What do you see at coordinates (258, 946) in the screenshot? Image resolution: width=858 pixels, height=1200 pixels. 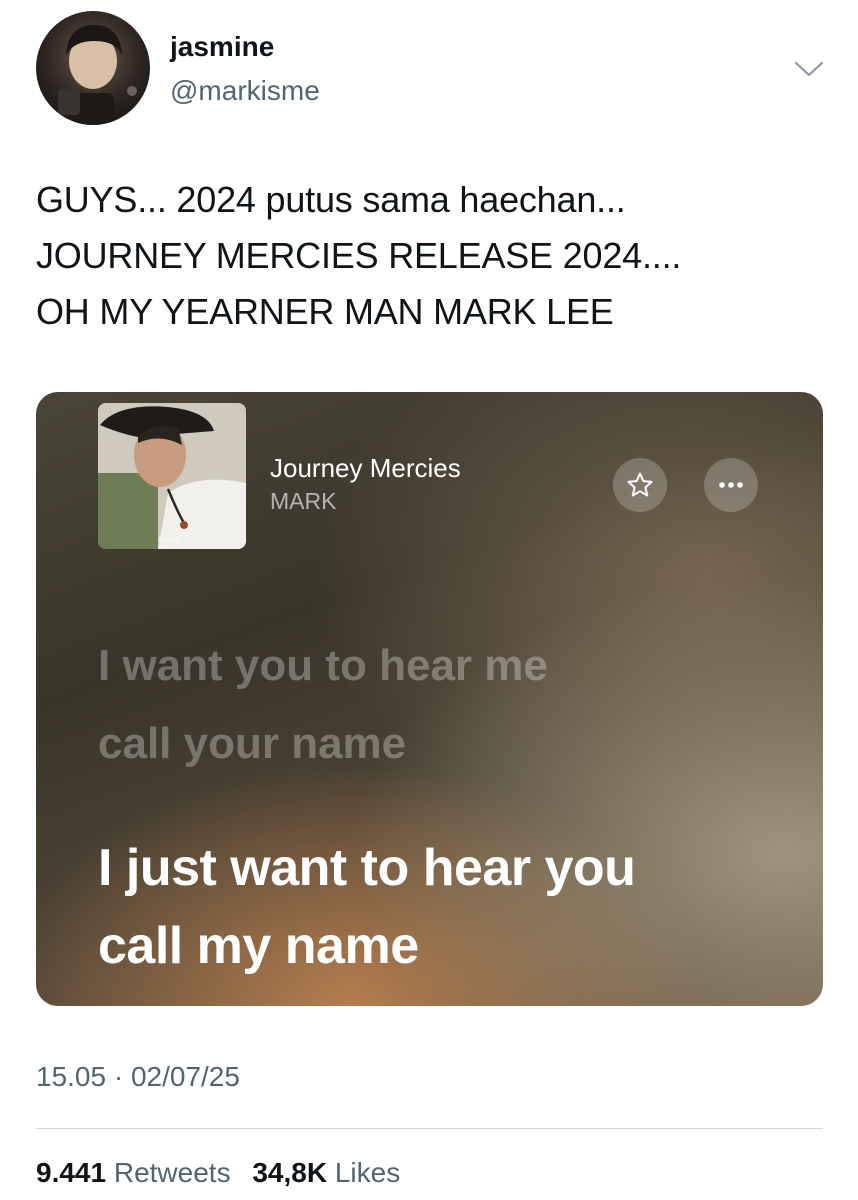 I see `lyric-line-current: call my name` at bounding box center [258, 946].